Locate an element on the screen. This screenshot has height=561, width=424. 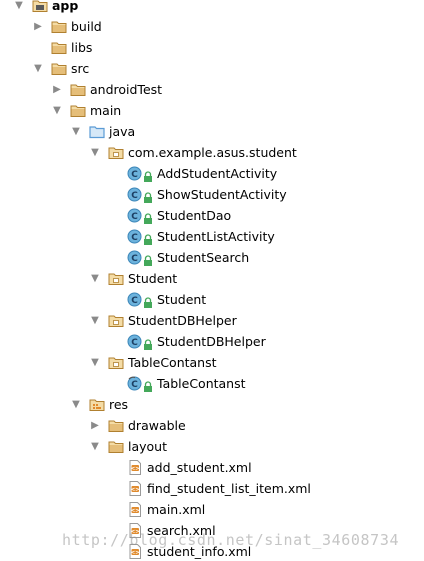
tree-row: C Student is located at coordinates (212, 299).